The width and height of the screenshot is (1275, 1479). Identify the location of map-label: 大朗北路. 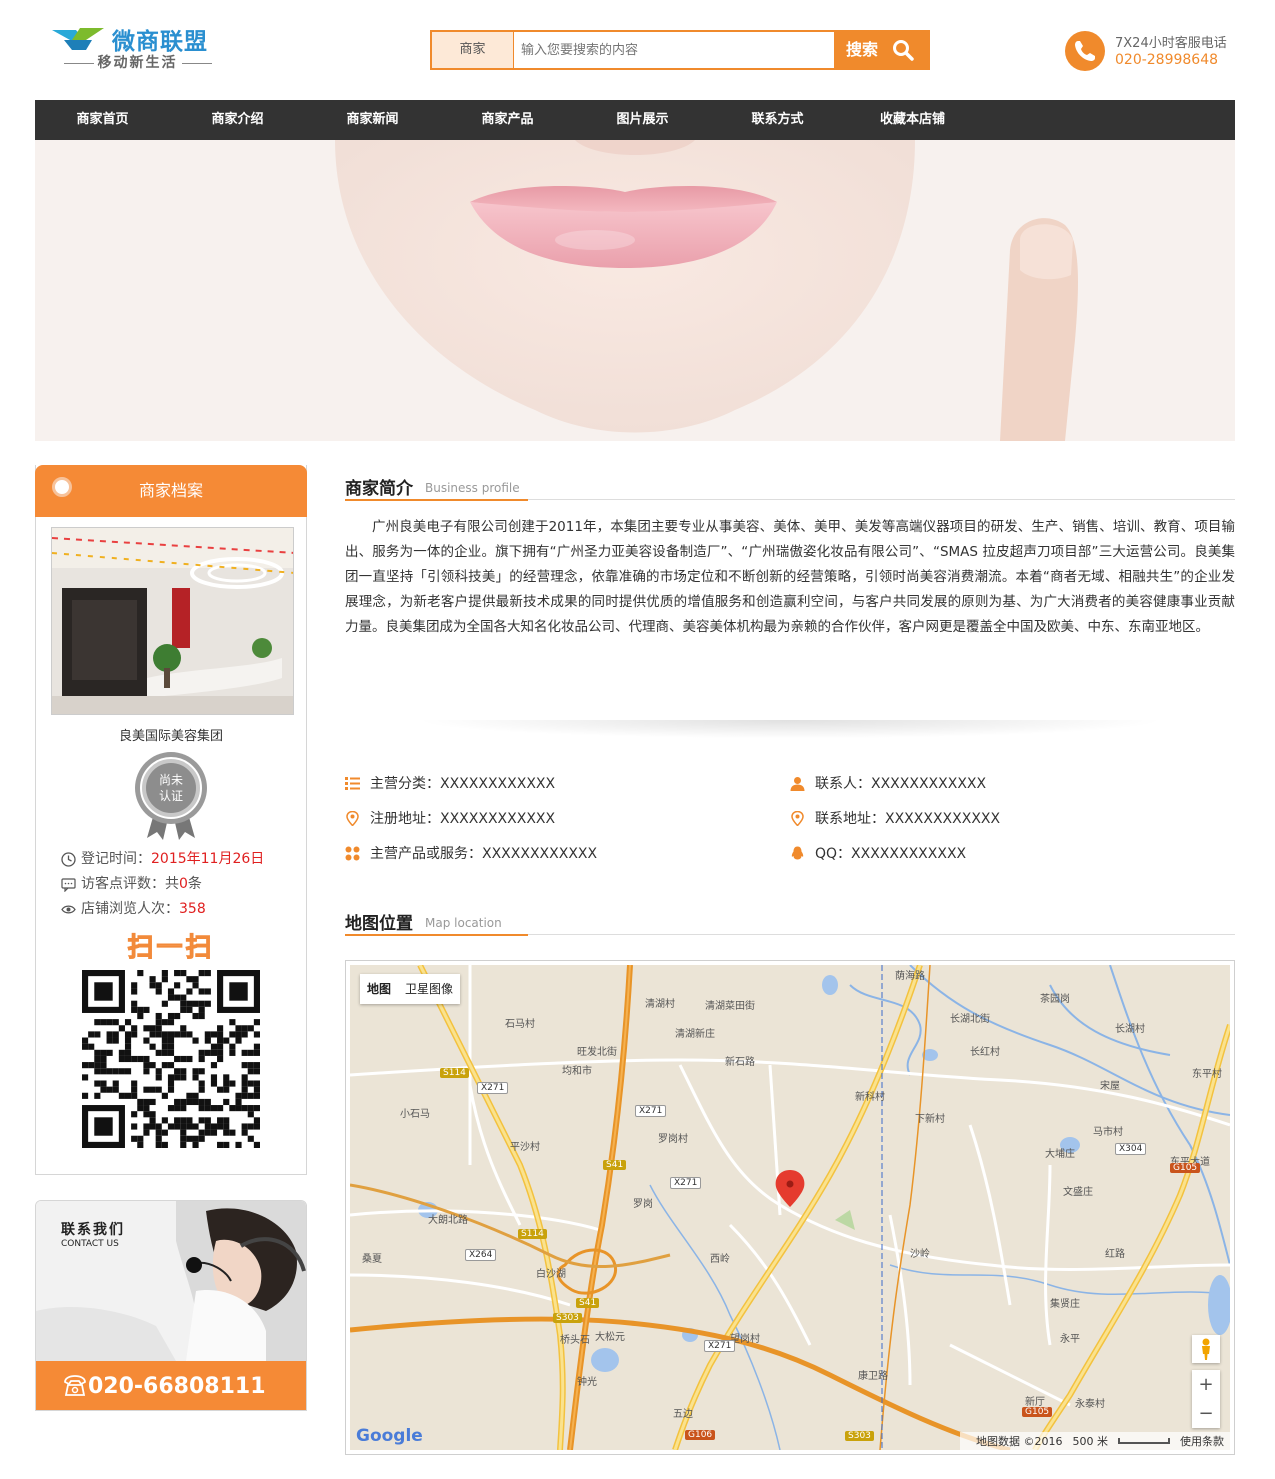
(448, 1220).